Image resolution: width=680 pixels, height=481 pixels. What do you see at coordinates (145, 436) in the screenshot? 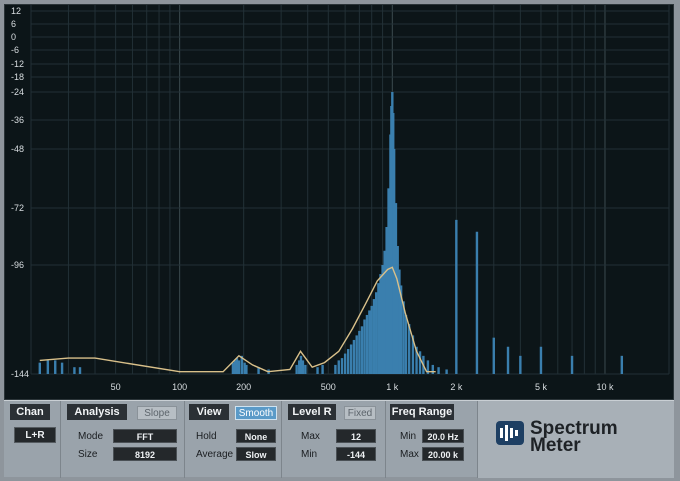
I see `mode-value: FFT` at bounding box center [145, 436].